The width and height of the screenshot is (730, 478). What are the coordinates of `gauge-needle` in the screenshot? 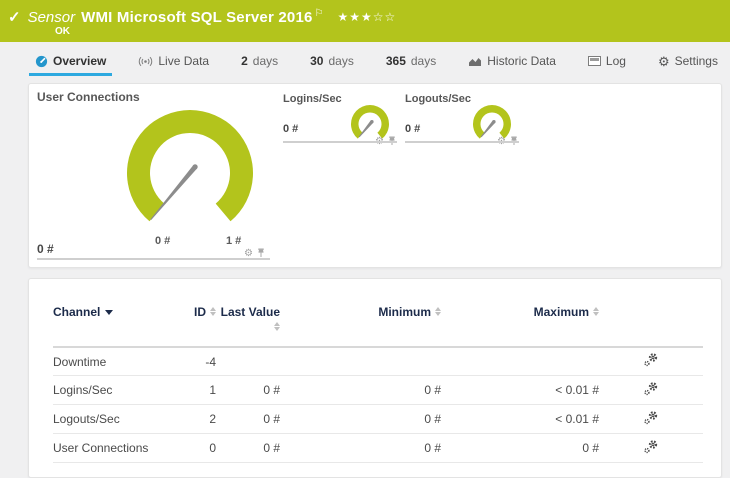 It's located at (173, 192).